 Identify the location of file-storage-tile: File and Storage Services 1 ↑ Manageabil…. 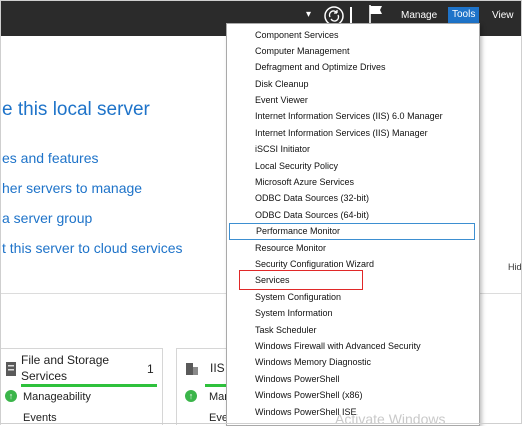
(81, 386).